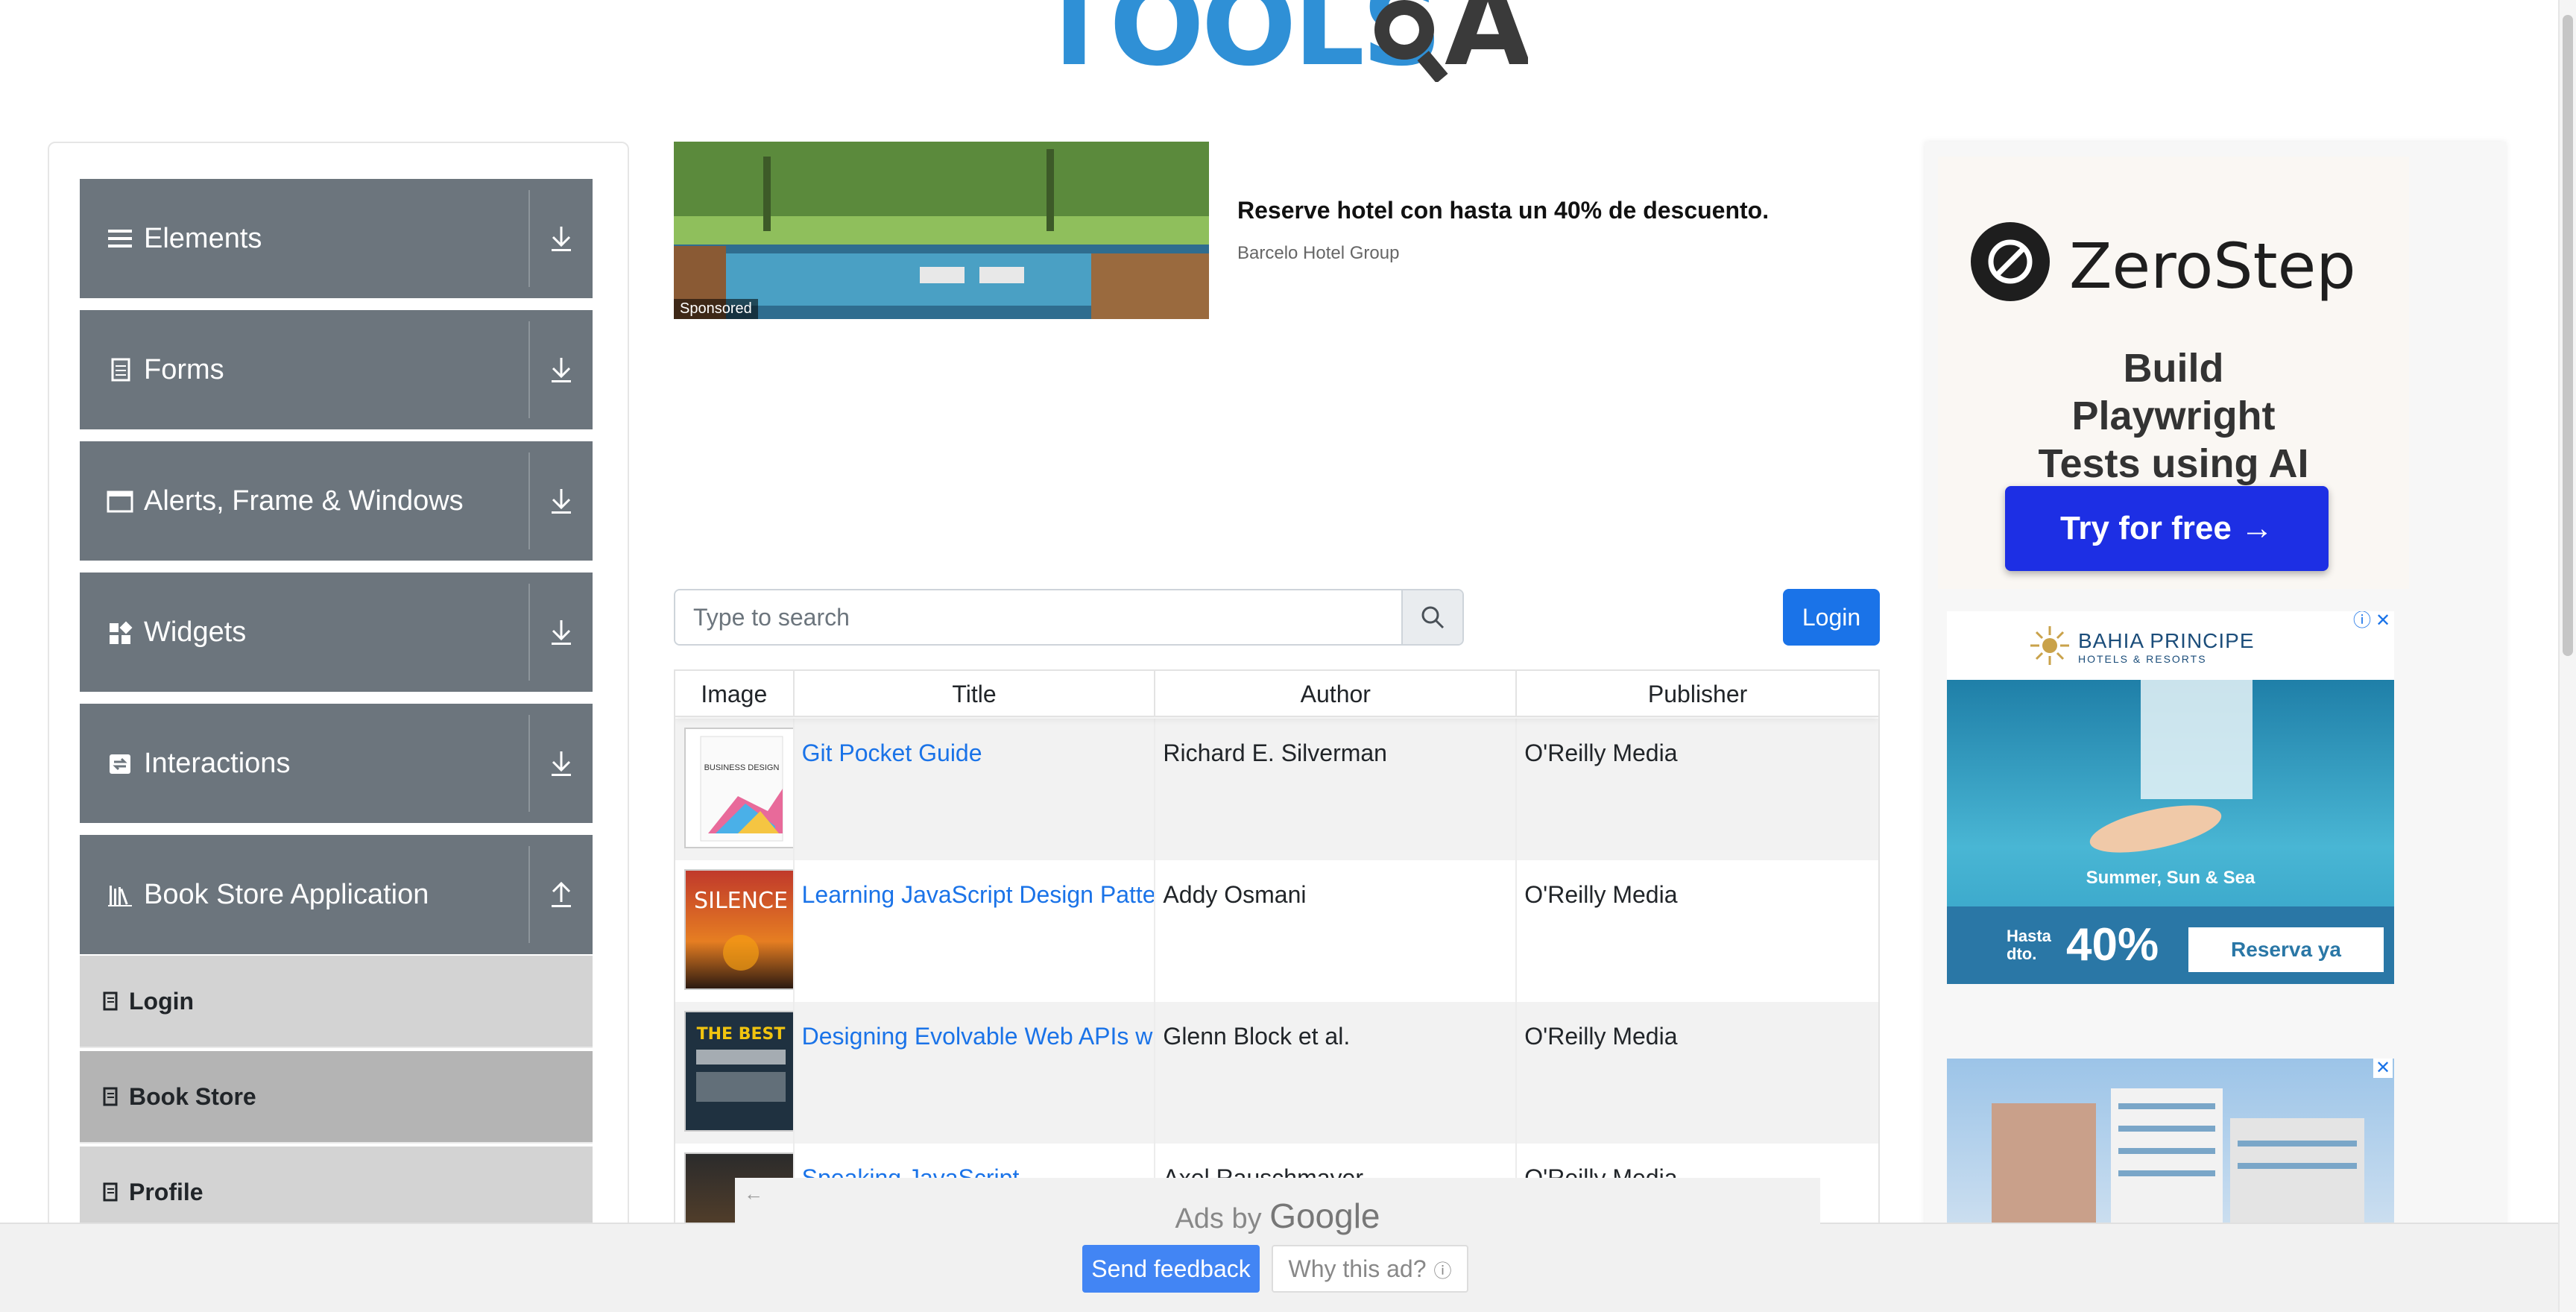  What do you see at coordinates (1038, 617) in the screenshot?
I see `search-input` at bounding box center [1038, 617].